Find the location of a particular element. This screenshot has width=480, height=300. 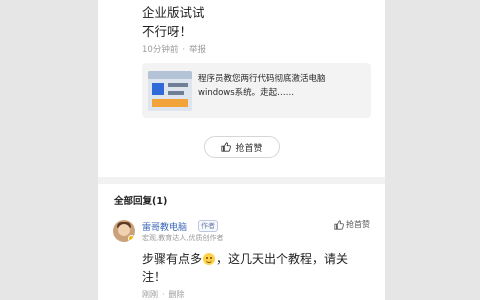

article-title-line-1: 程序员教您两行代码彻底激活电脑 is located at coordinates (262, 79).